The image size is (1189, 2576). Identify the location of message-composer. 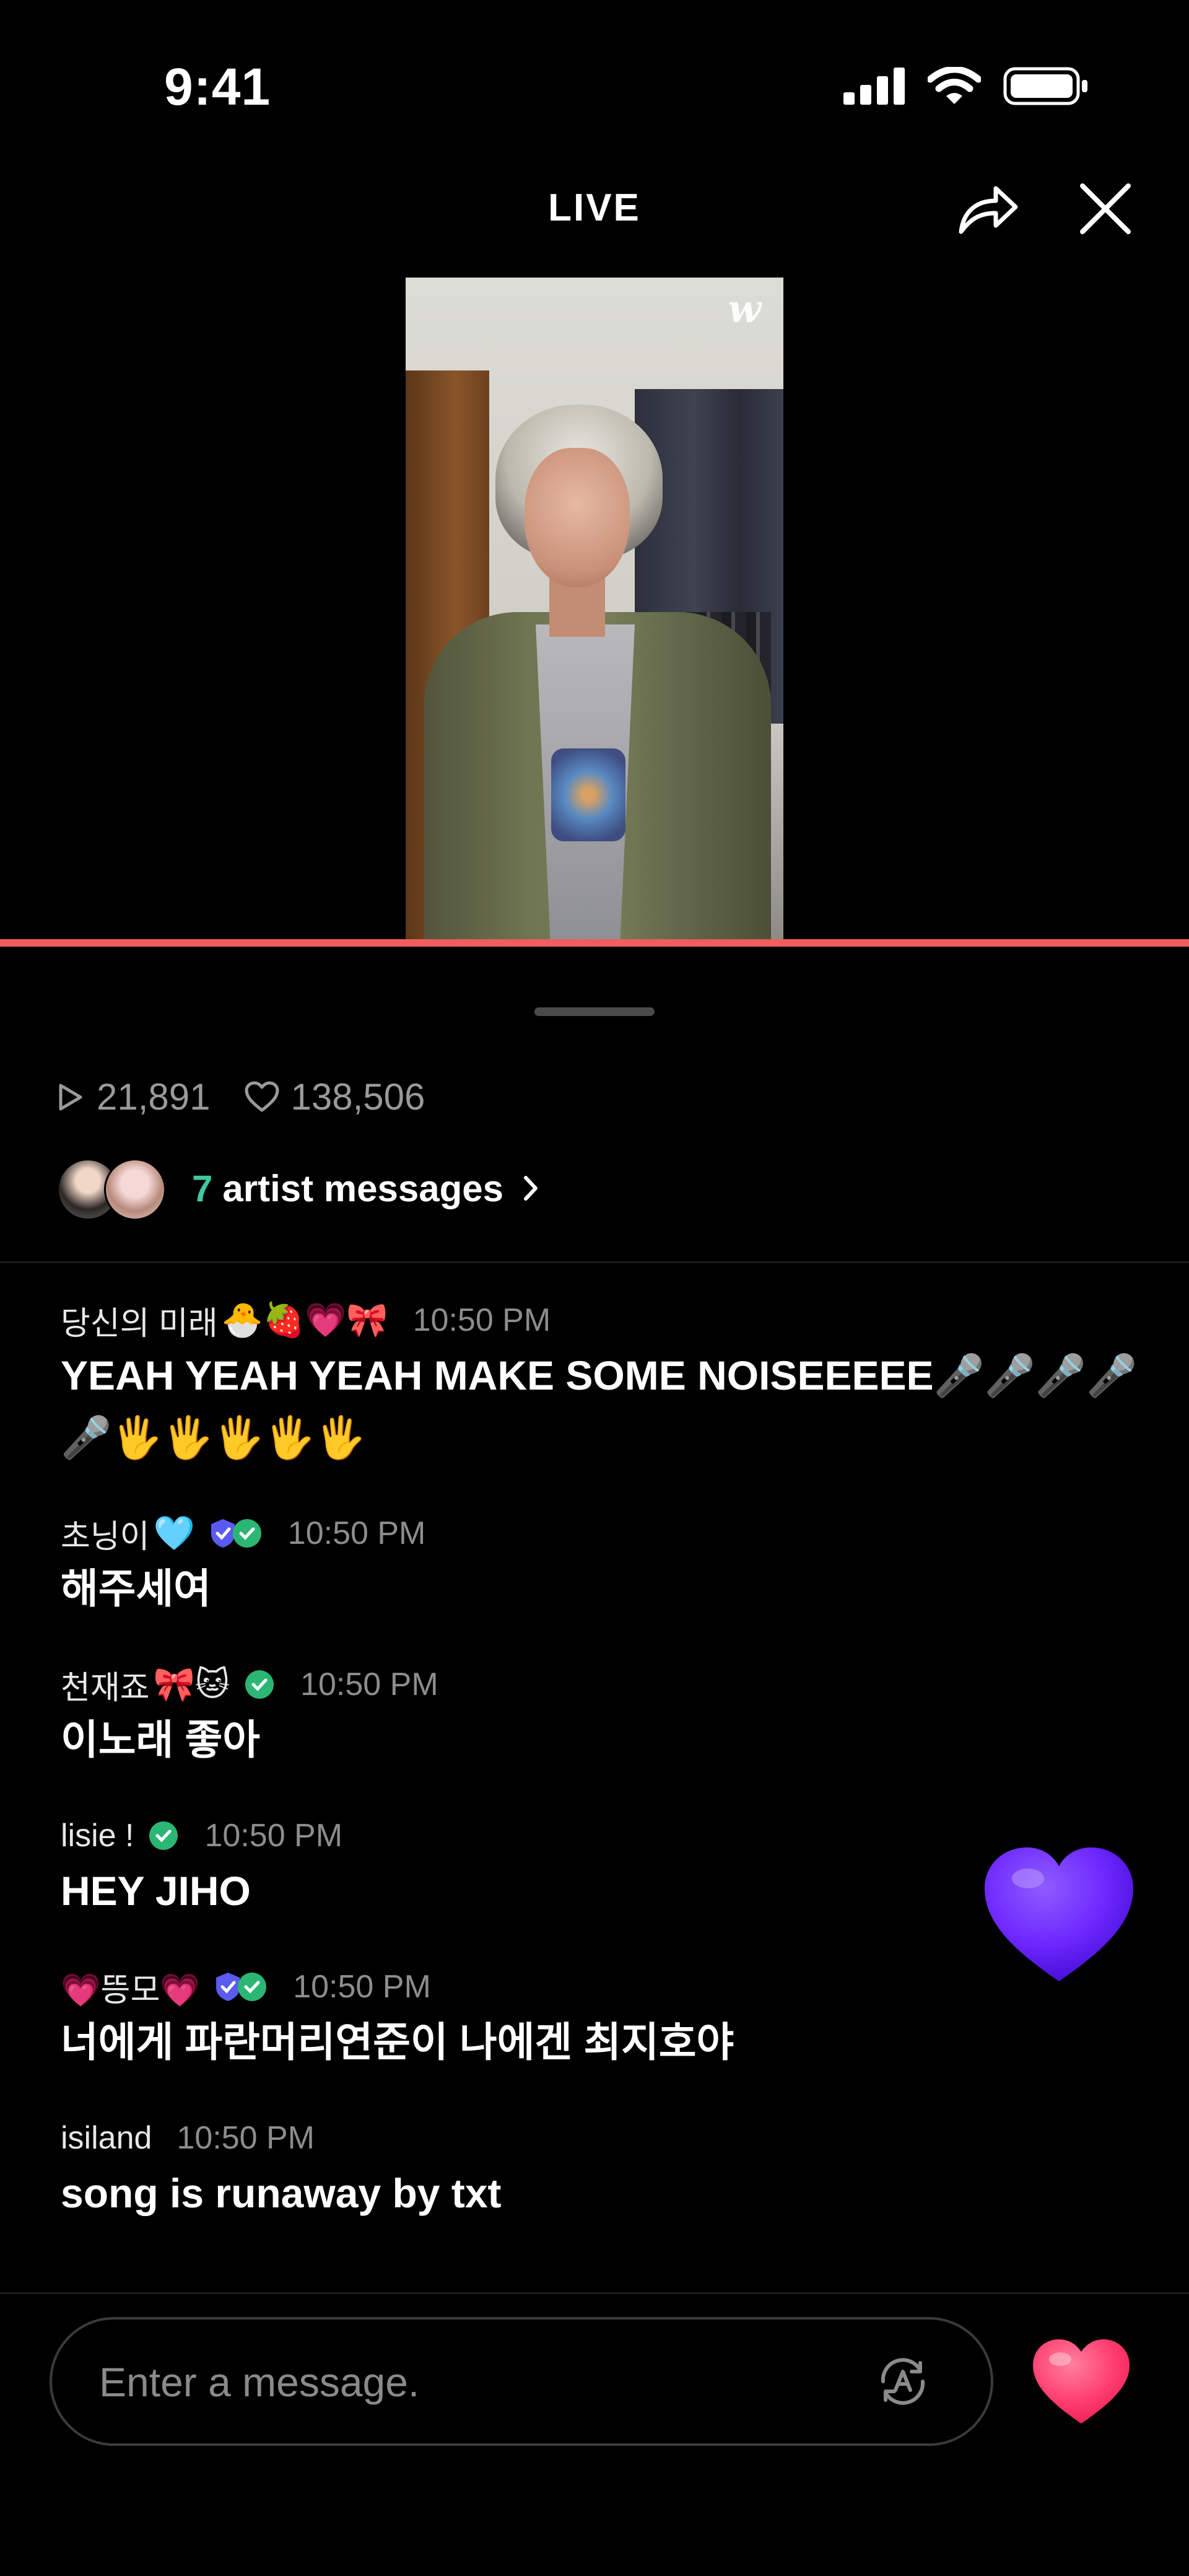
(521, 2381).